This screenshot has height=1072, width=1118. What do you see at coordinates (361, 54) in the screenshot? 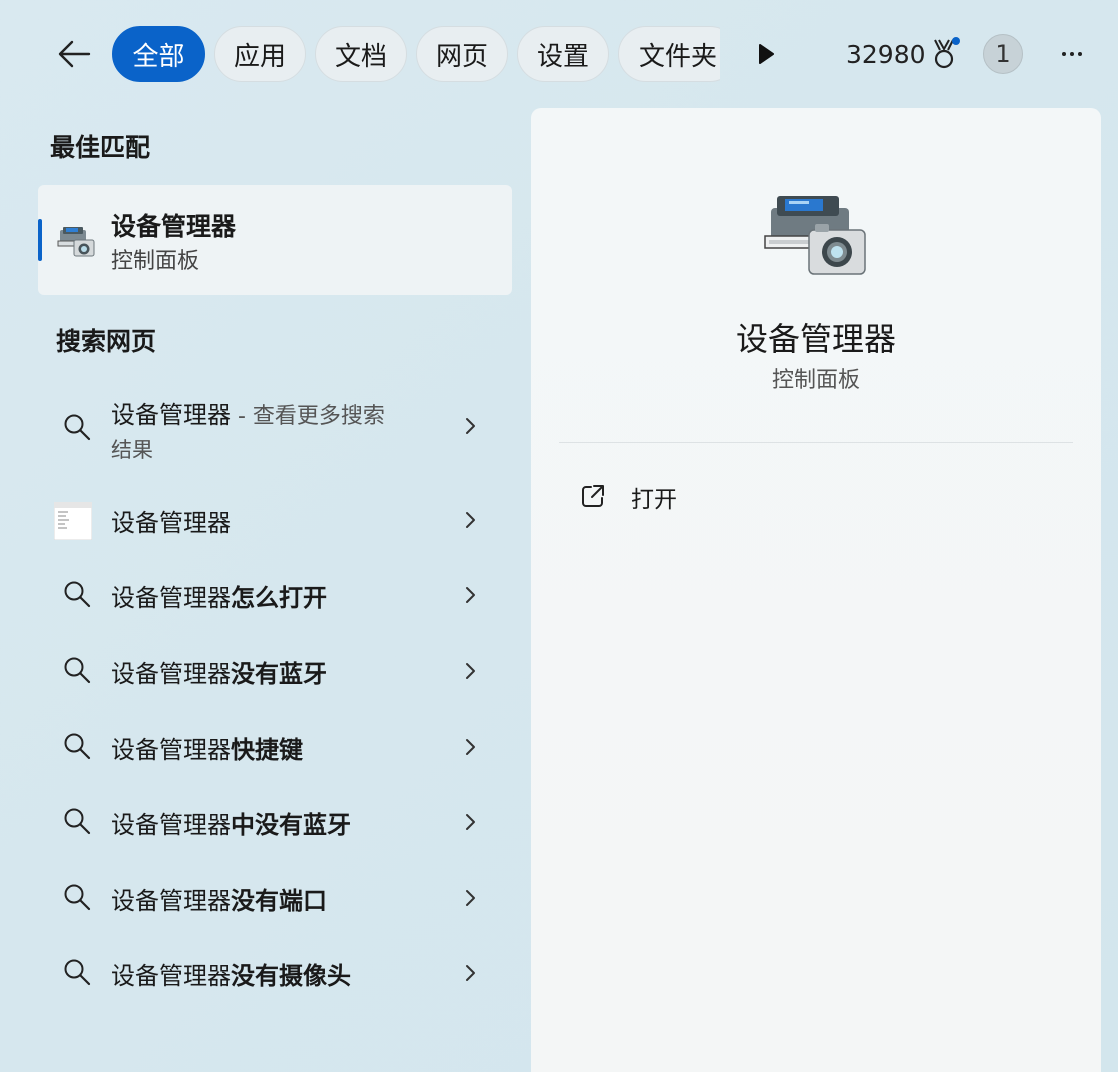
I see `tab-documents: 文档` at bounding box center [361, 54].